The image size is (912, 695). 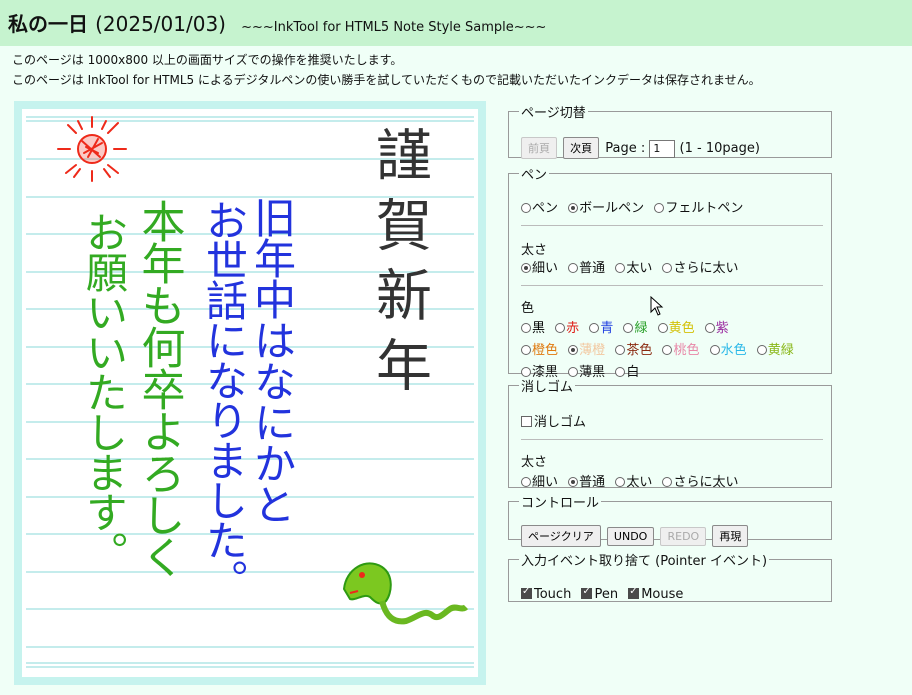 What do you see at coordinates (586, 482) in the screenshot?
I see `eraser-thickness-normal: 普通` at bounding box center [586, 482].